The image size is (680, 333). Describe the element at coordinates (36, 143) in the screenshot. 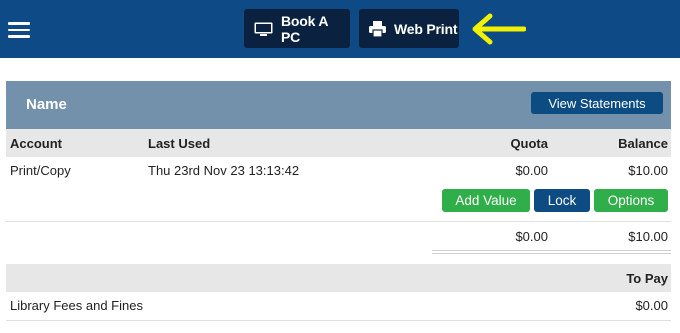

I see `column-header-account: Account` at that location.